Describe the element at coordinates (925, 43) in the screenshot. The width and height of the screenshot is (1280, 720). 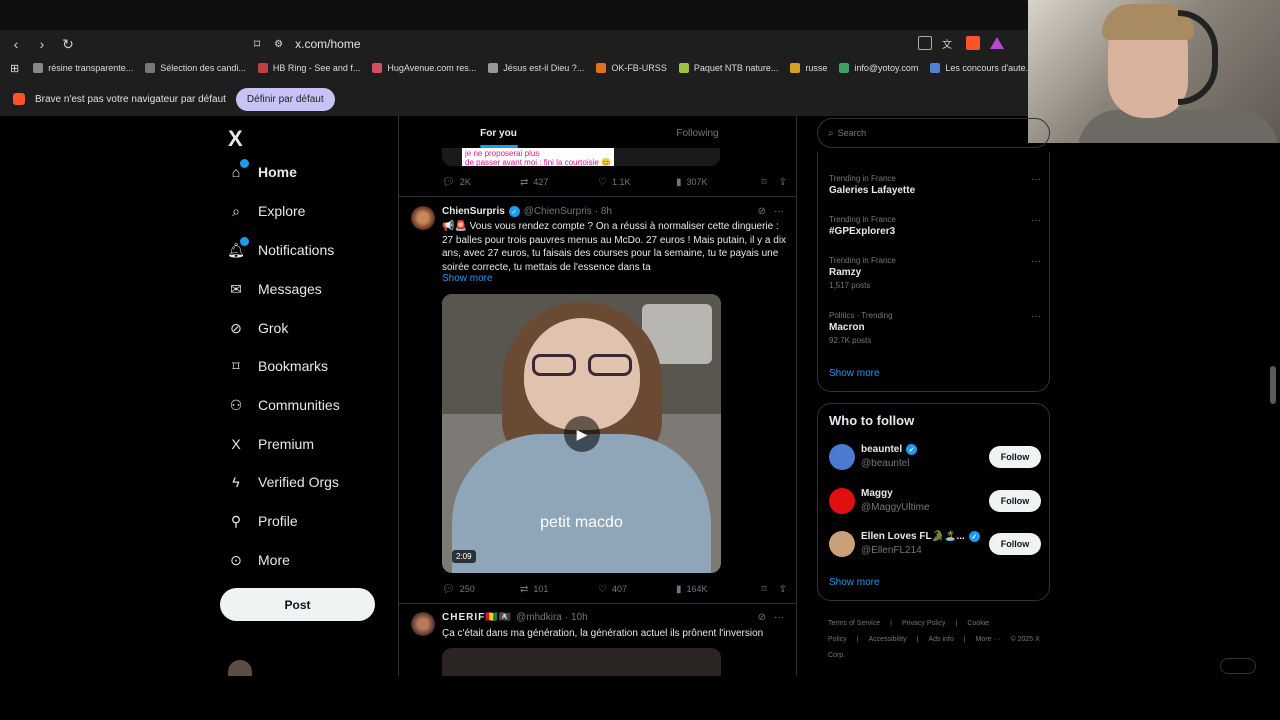
I see `cast-icon` at that location.